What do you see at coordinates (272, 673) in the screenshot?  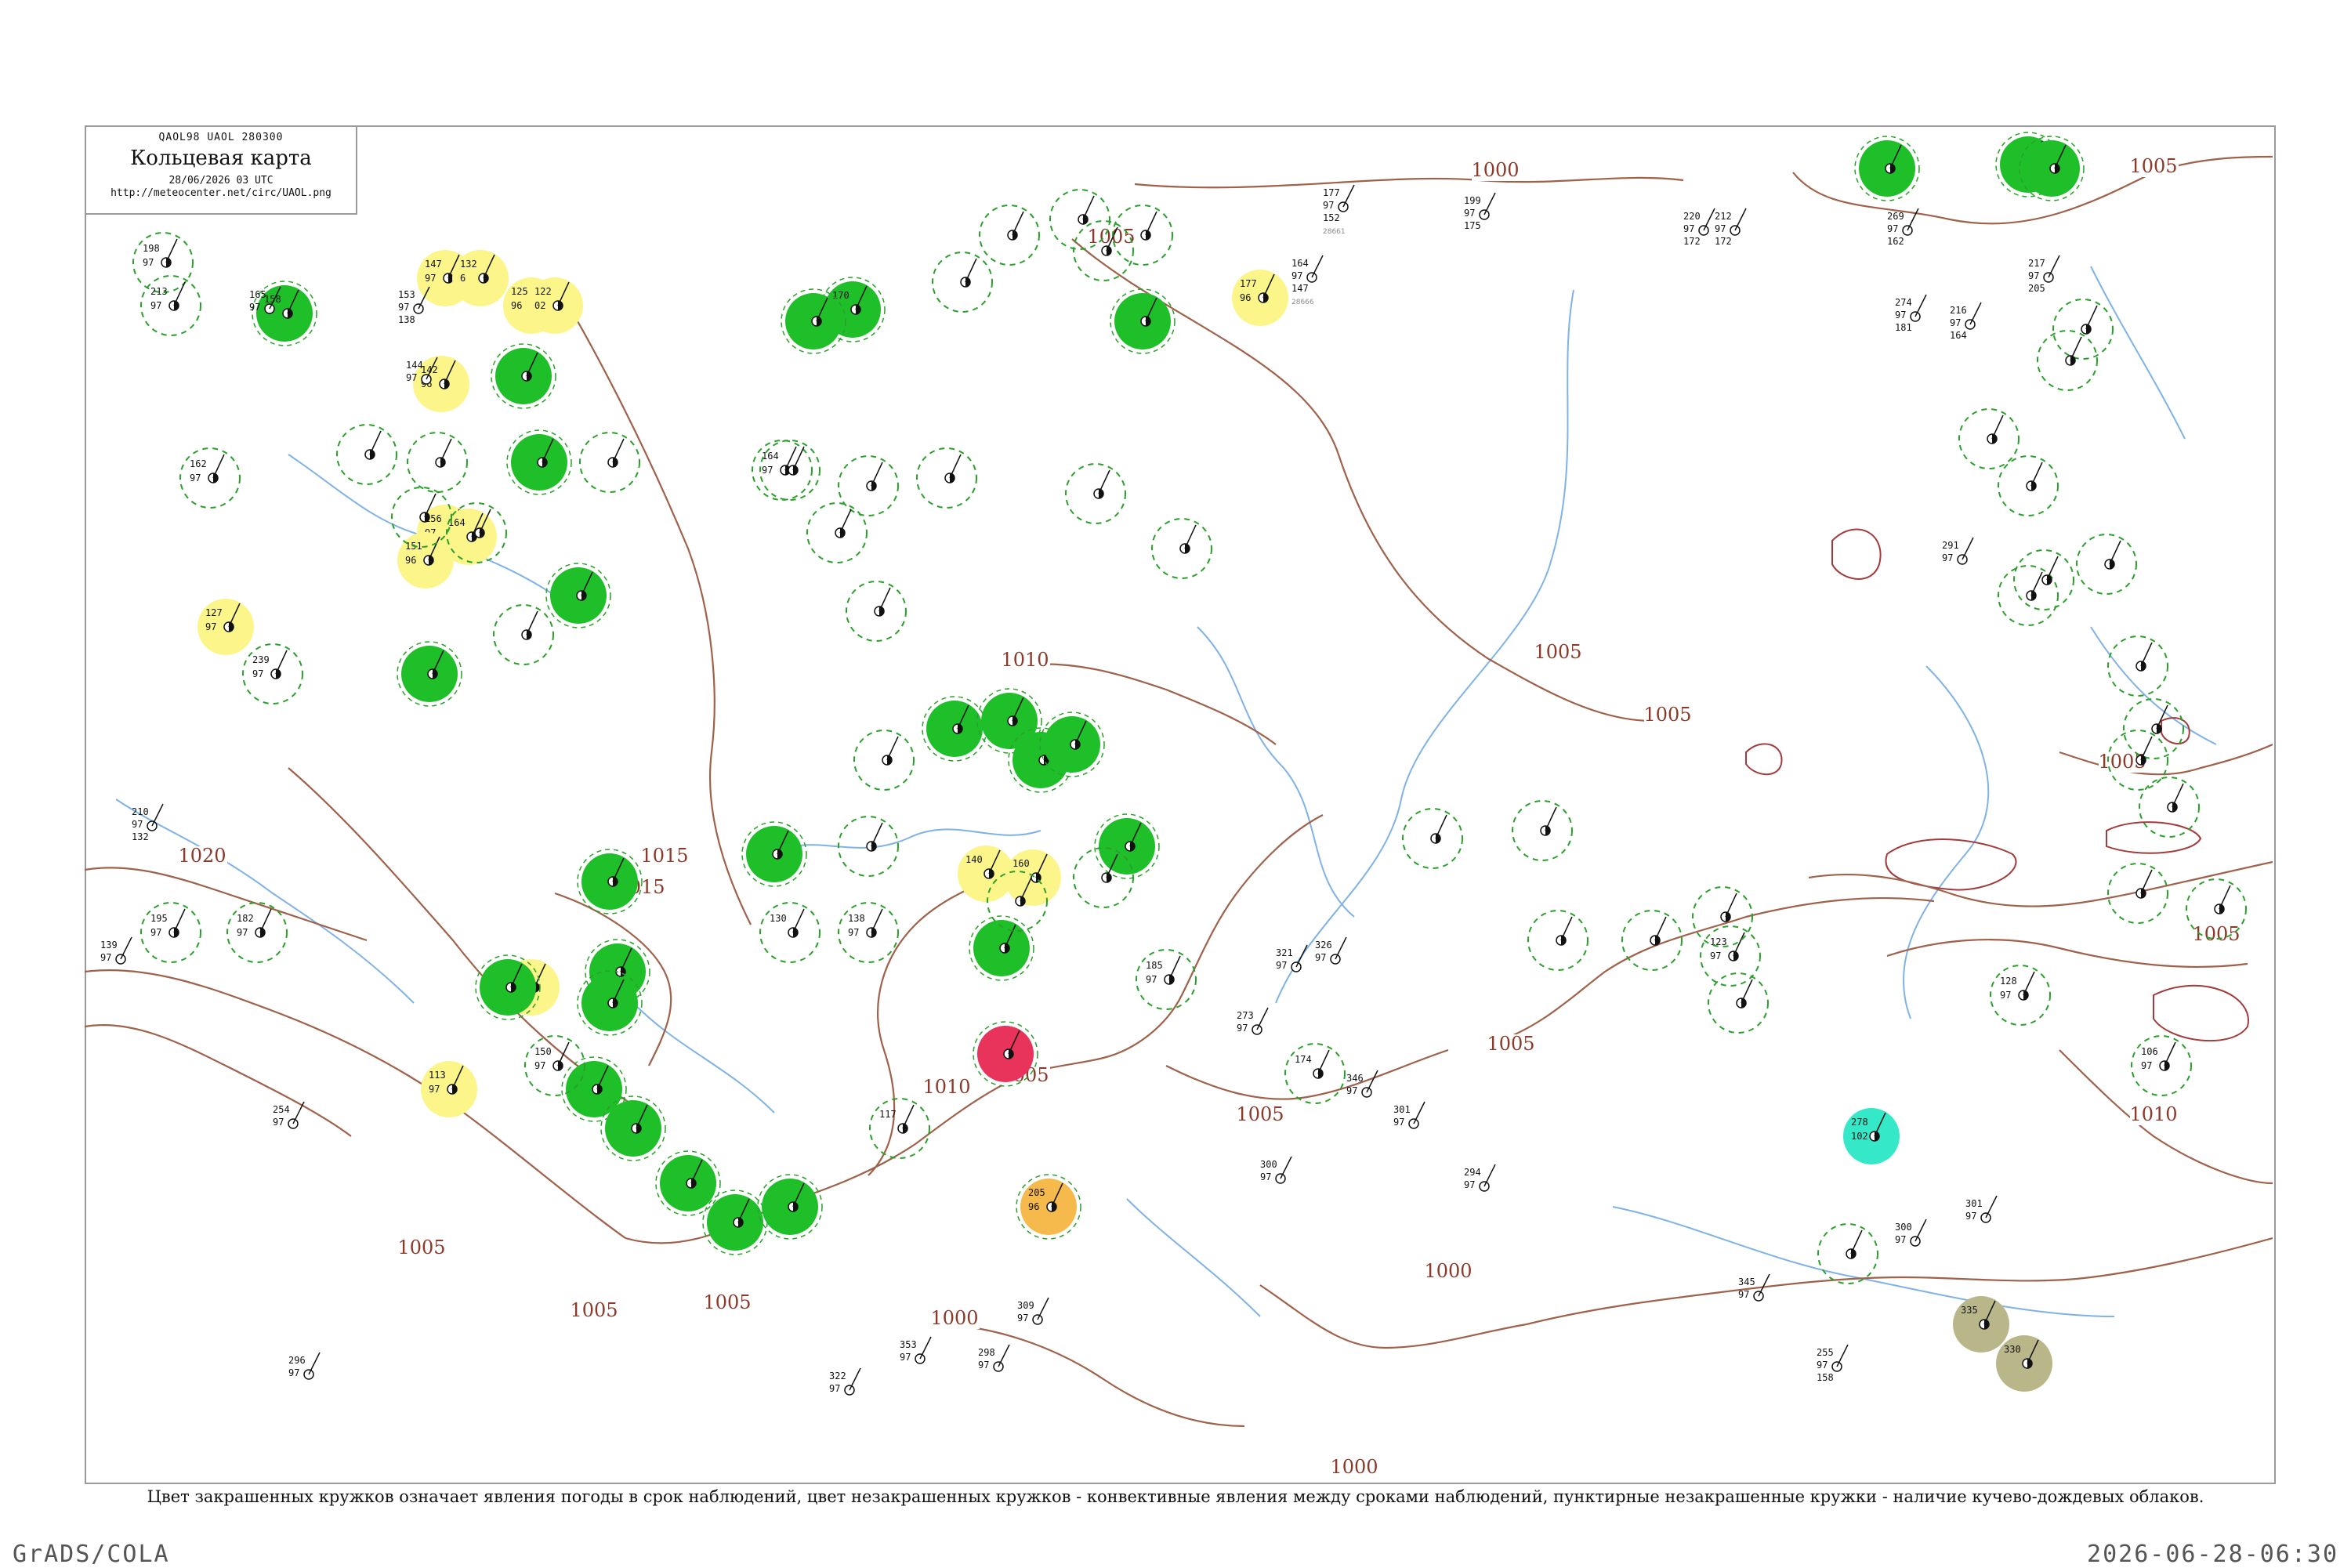 I see `station-marker: 23997` at bounding box center [272, 673].